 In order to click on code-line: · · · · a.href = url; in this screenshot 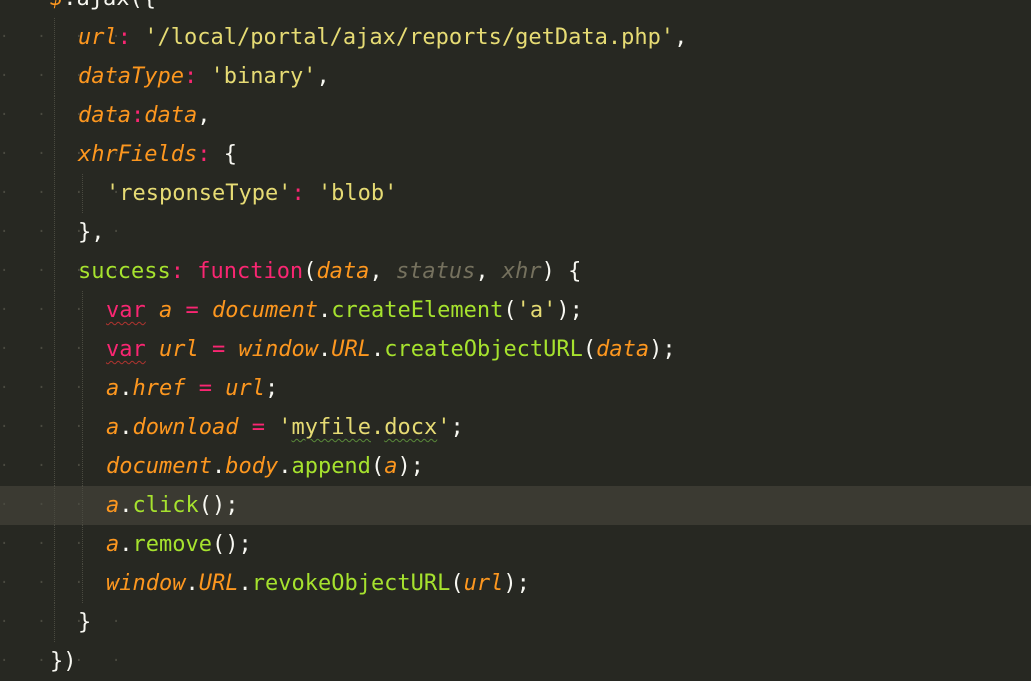, I will do `click(515, 388)`.